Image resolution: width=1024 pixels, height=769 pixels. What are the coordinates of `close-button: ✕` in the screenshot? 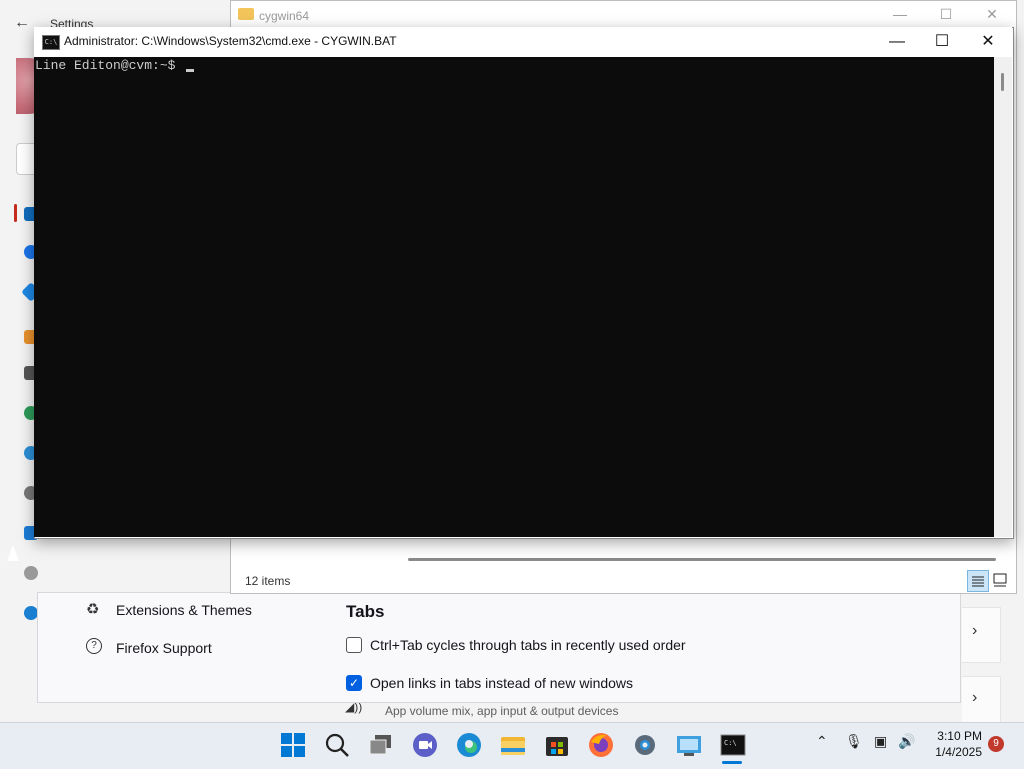 It's located at (992, 14).